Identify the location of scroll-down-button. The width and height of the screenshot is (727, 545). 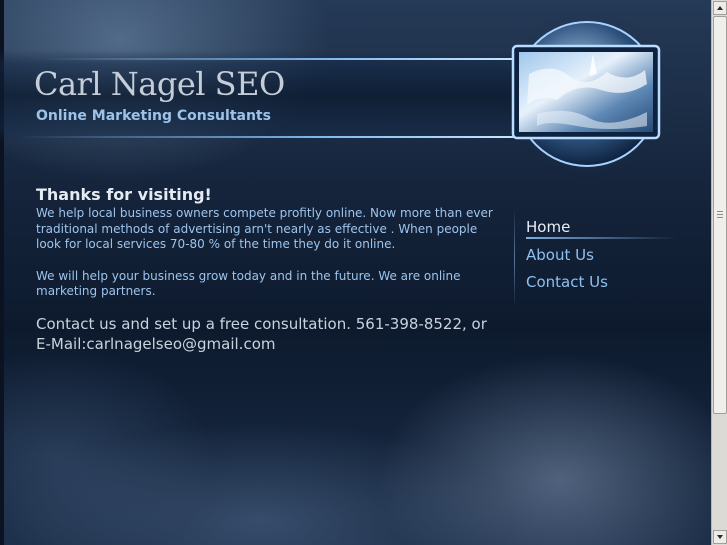
(720, 537).